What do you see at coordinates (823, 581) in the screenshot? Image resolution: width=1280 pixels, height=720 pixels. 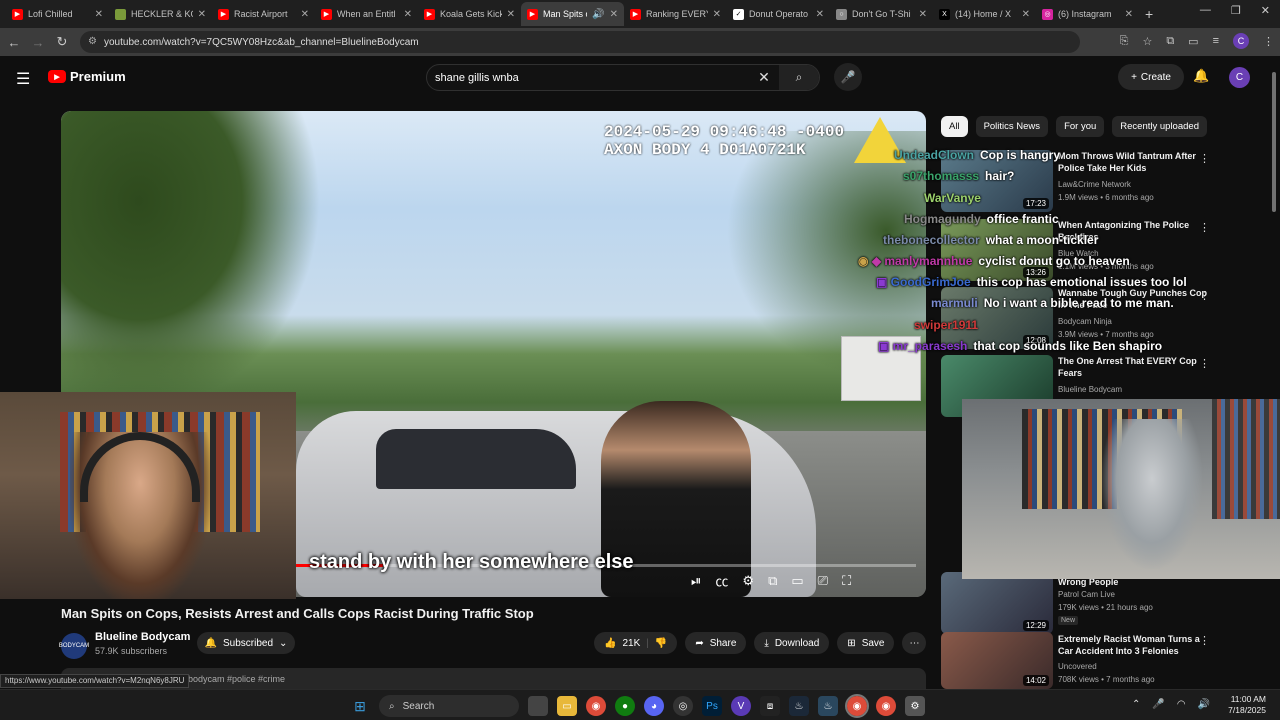 I see `cast-icon: ⎚` at bounding box center [823, 581].